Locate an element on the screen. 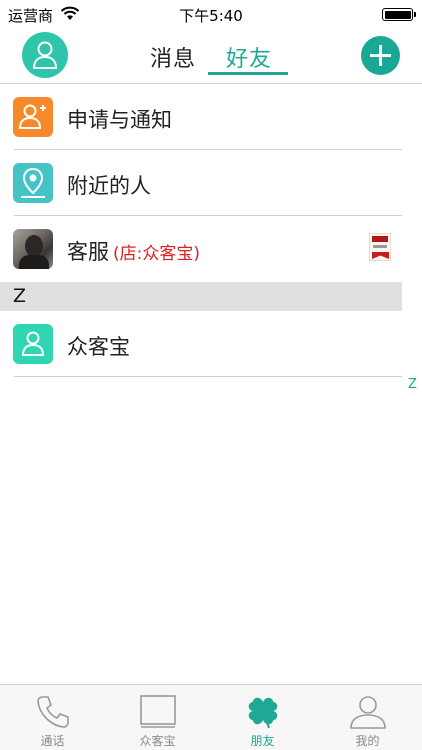 The height and width of the screenshot is (750, 422). tab-store: 众客宝 is located at coordinates (157, 717).